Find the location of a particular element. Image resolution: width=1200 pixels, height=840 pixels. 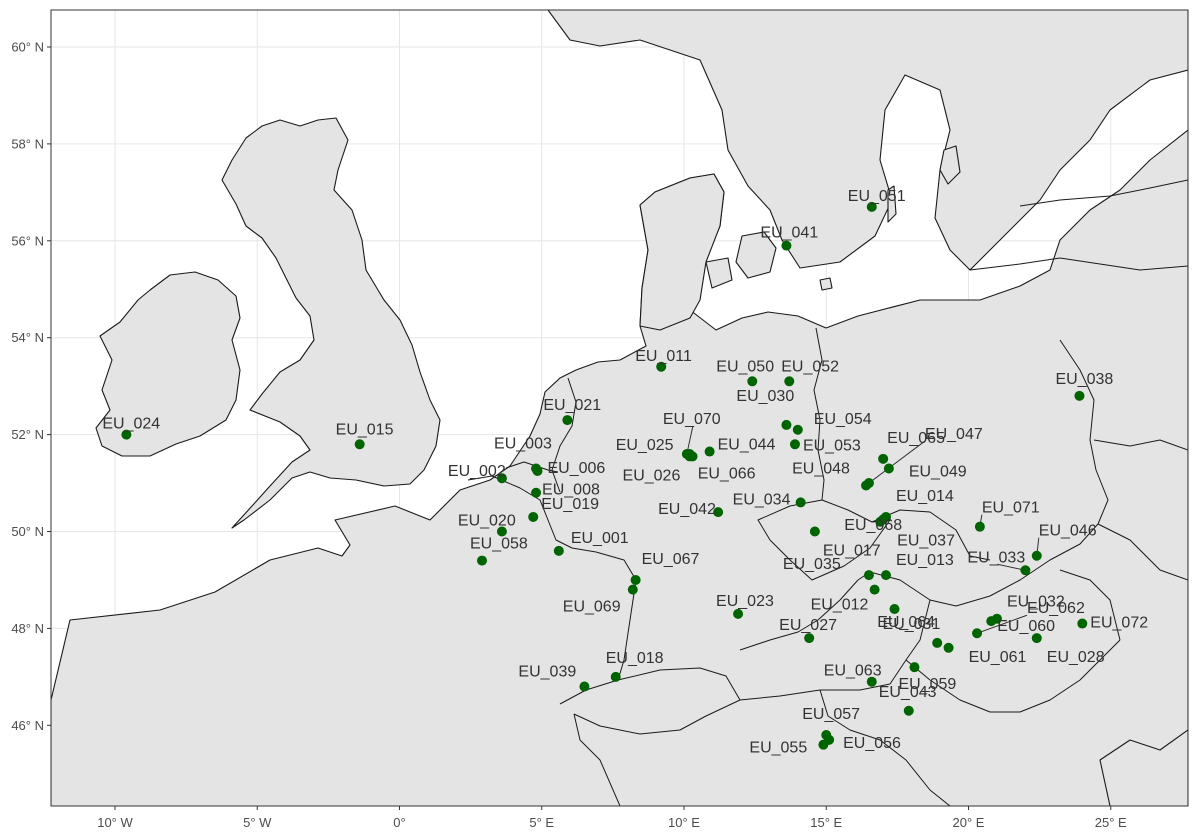

x-tick-label: 10° E is located at coordinates (684, 822).